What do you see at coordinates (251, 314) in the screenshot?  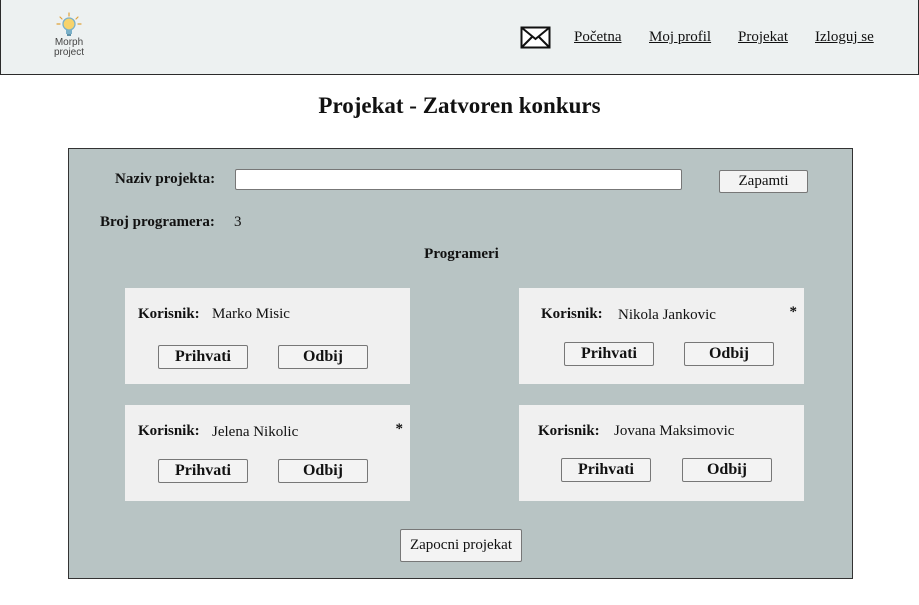 I see `user-name: Marko Misic` at bounding box center [251, 314].